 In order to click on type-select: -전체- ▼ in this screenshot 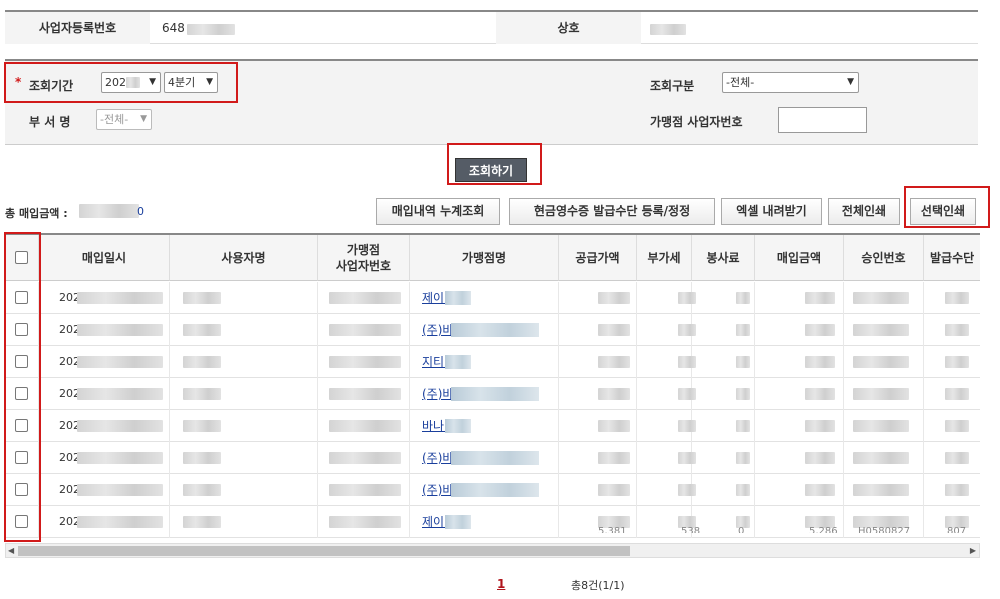, I will do `click(790, 82)`.